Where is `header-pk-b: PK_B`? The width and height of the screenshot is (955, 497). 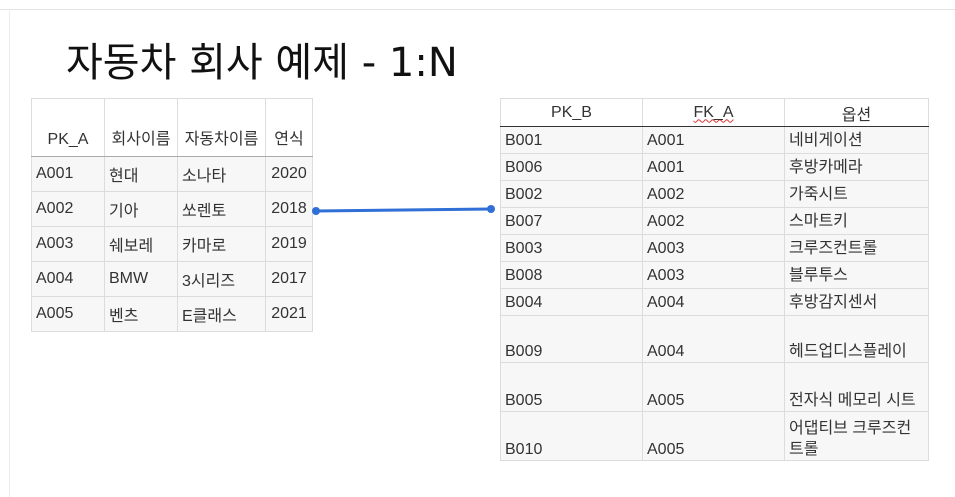 header-pk-b: PK_B is located at coordinates (571, 112).